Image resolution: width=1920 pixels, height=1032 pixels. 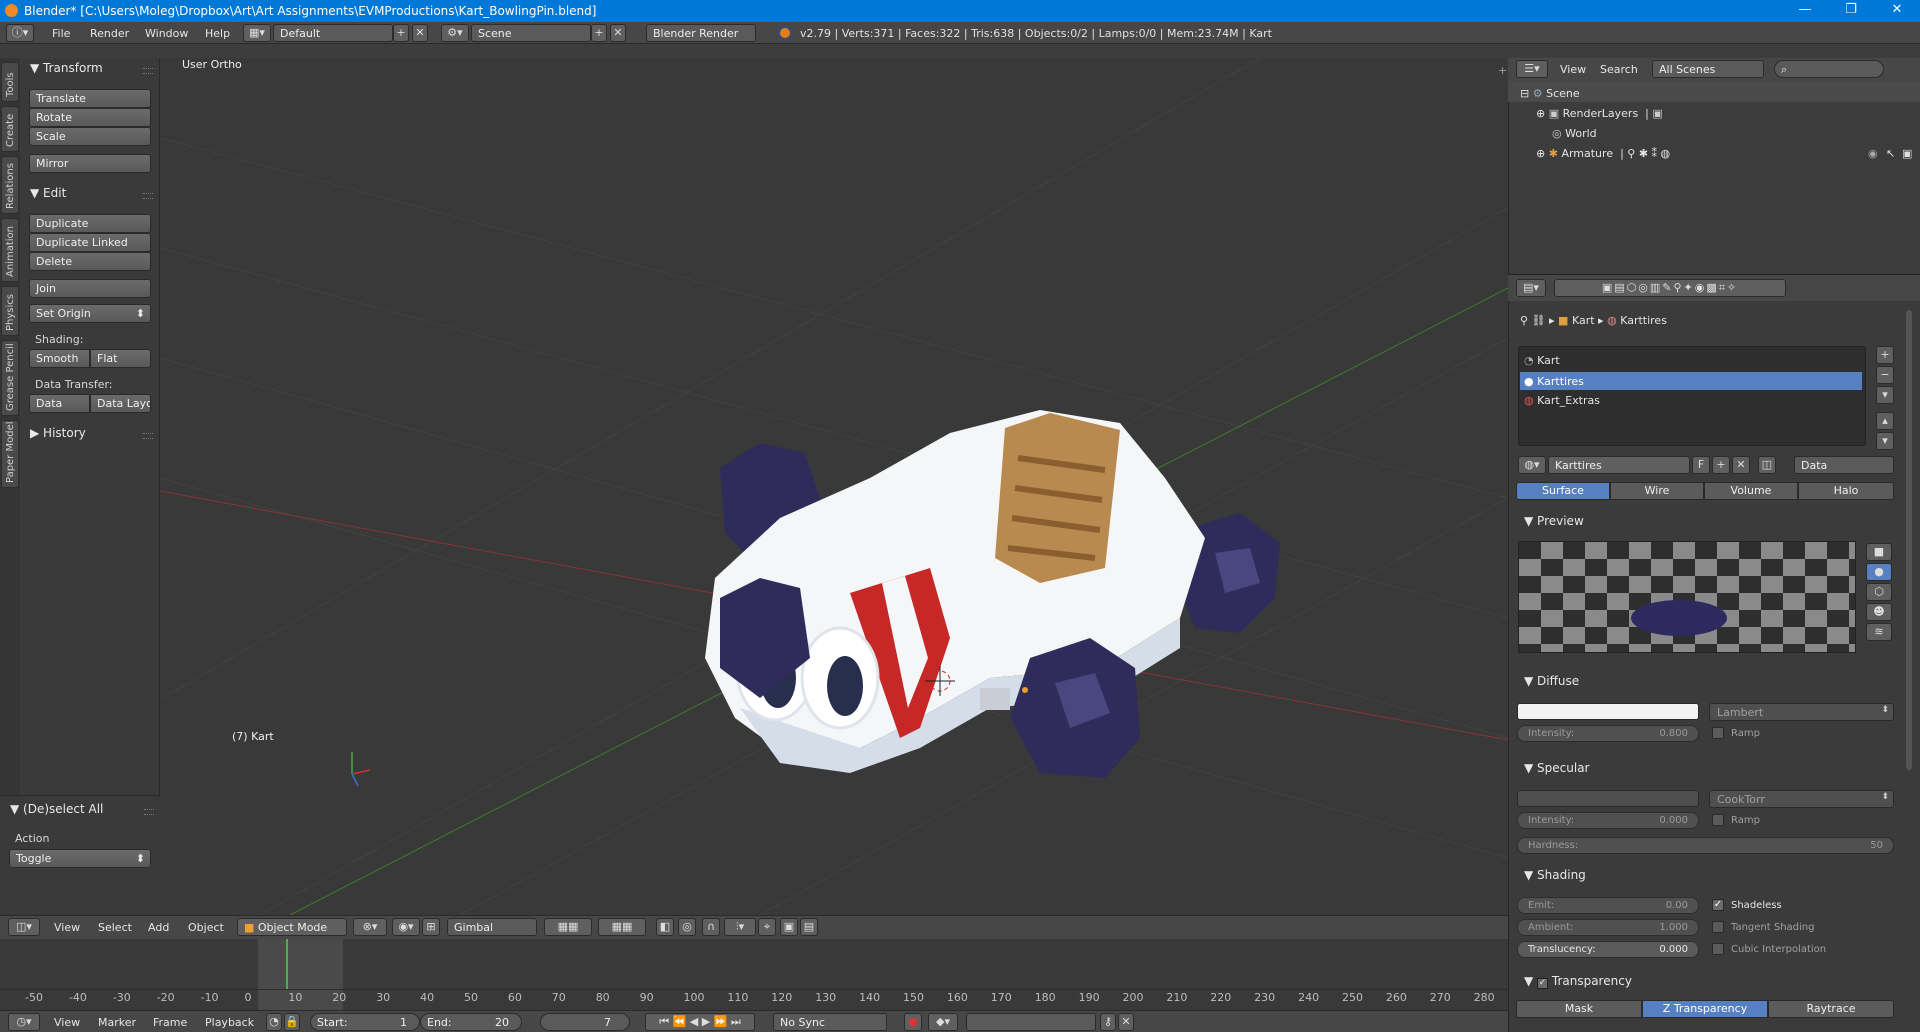 I want to click on viewport-shading-icon: ⊗▾, so click(x=370, y=927).